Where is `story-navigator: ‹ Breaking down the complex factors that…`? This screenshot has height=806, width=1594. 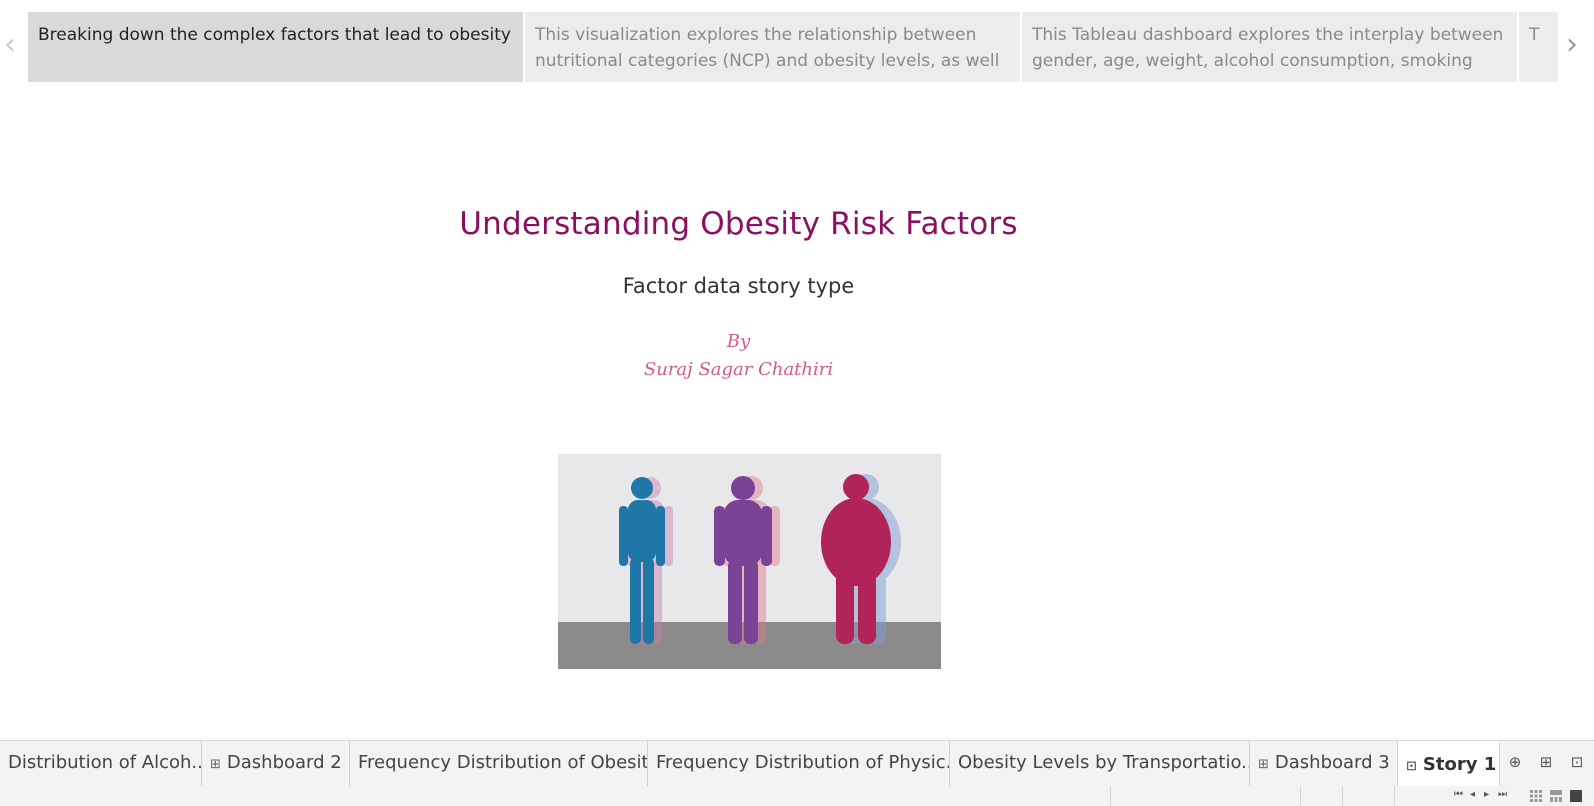 story-navigator: ‹ Breaking down the complex factors that… is located at coordinates (797, 42).